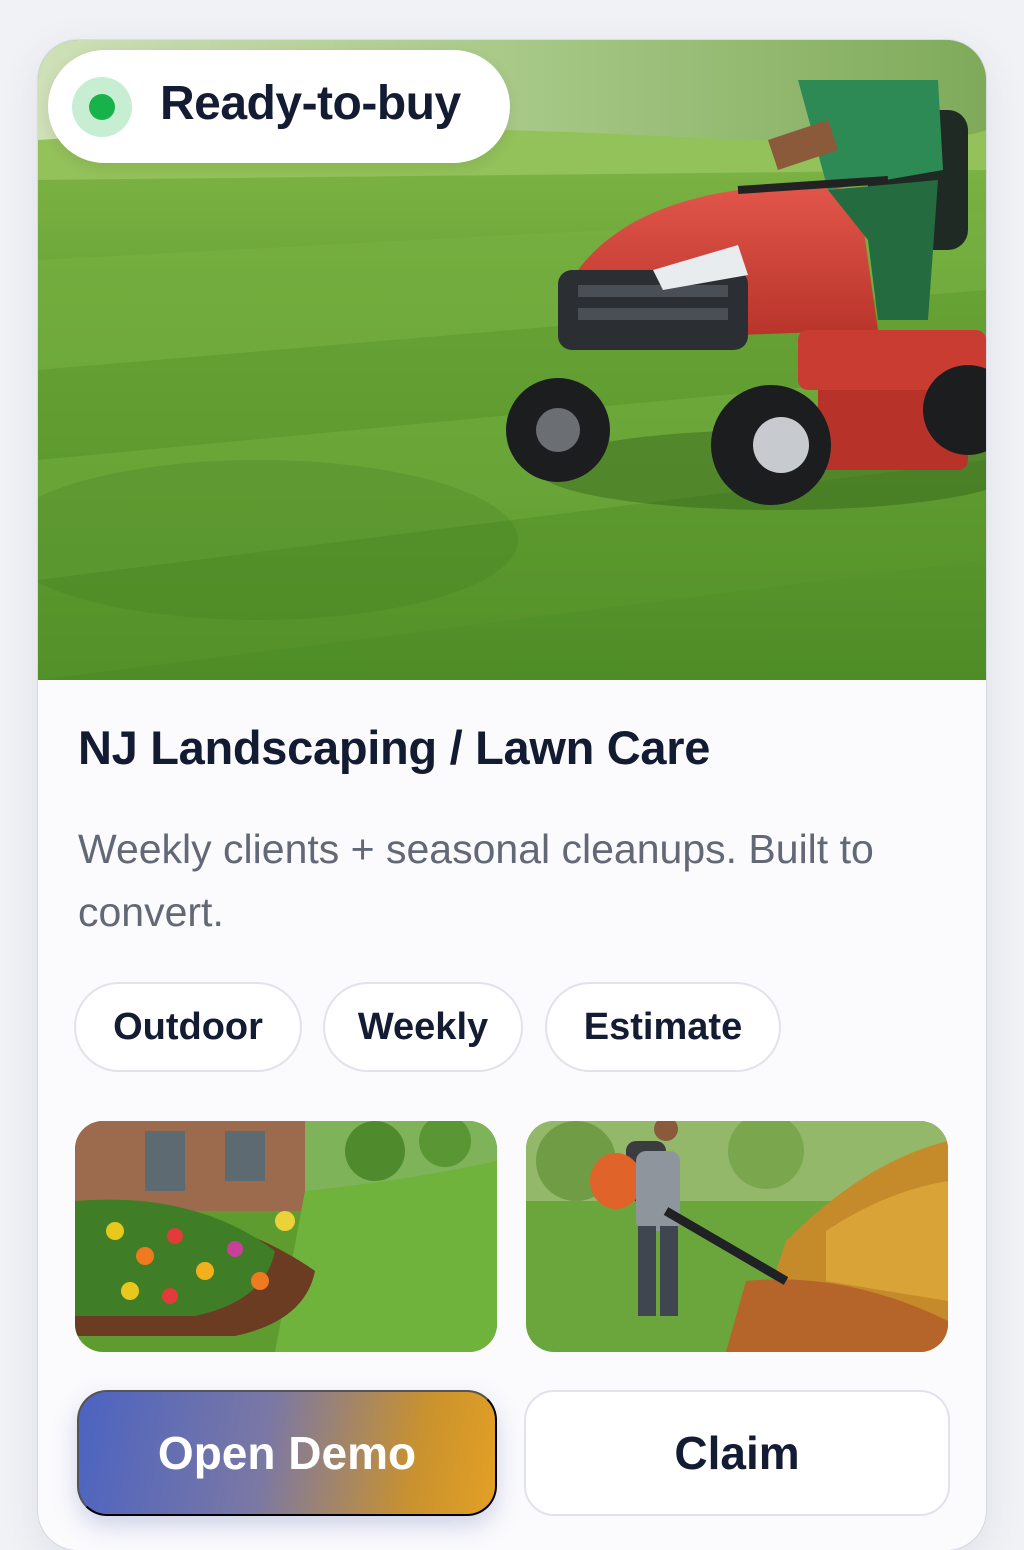 Image resolution: width=1024 pixels, height=1550 pixels. I want to click on status-dot-icon, so click(102, 107).